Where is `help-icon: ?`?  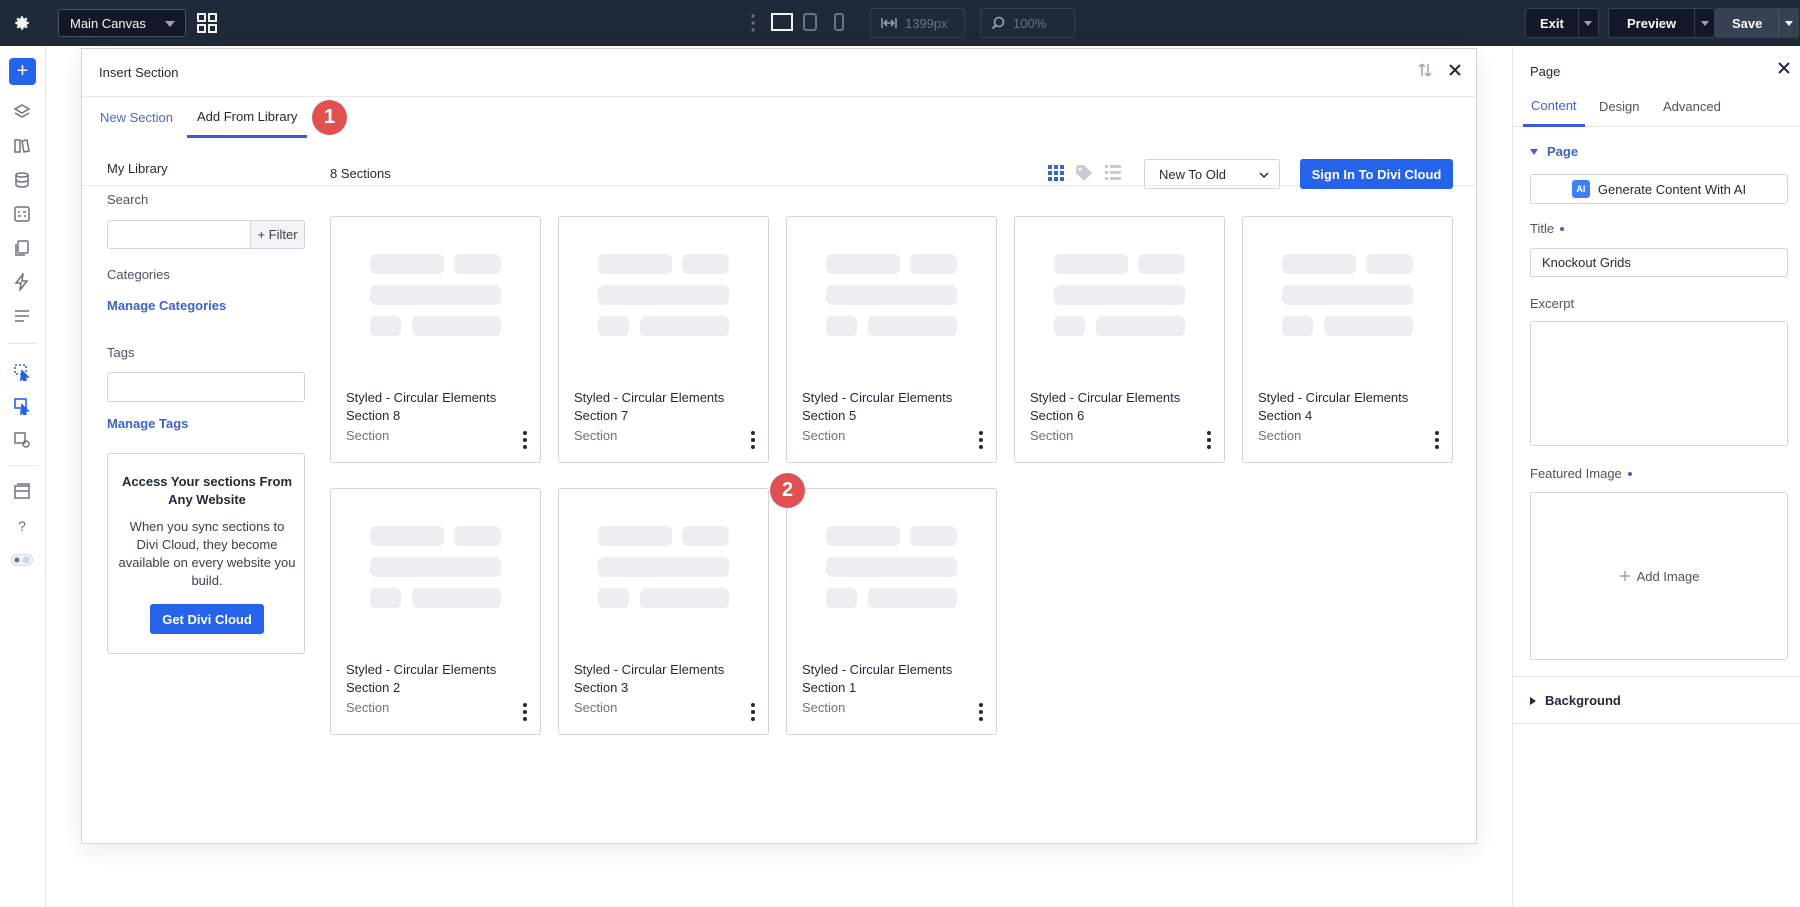
help-icon: ? is located at coordinates (22, 526).